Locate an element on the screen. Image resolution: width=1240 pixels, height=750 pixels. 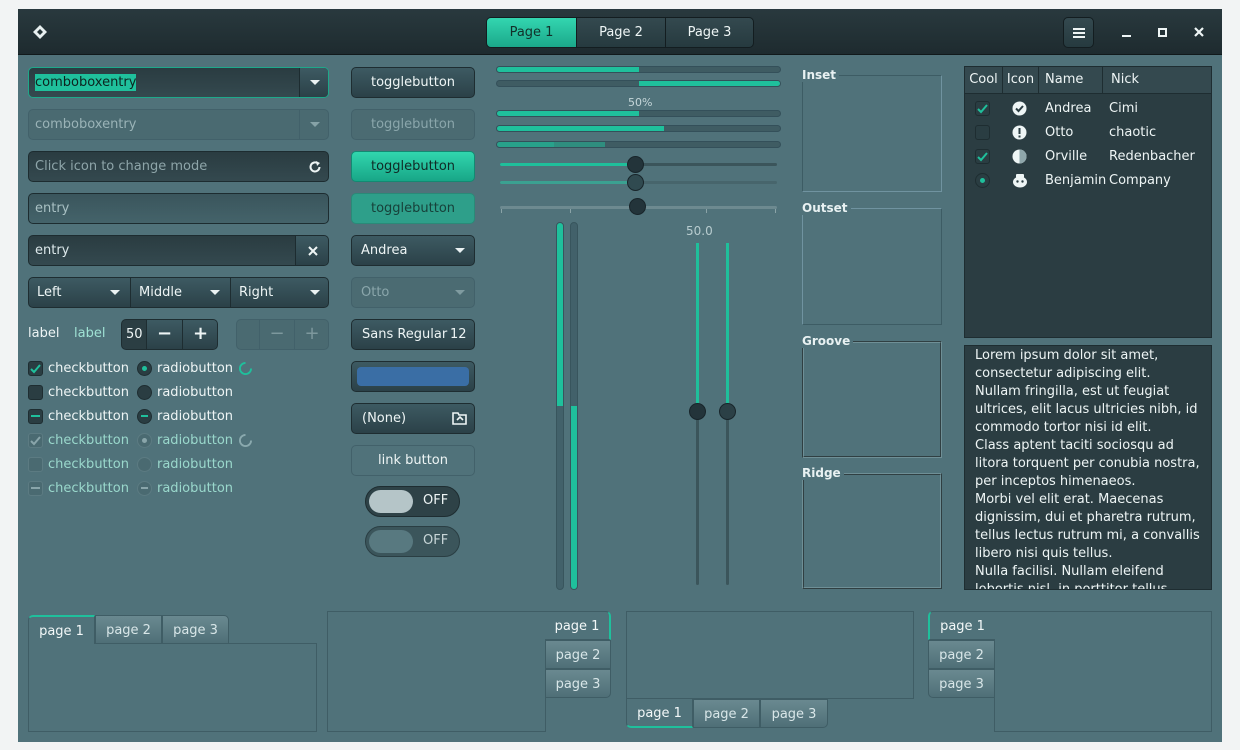
color-button is located at coordinates (413, 376).